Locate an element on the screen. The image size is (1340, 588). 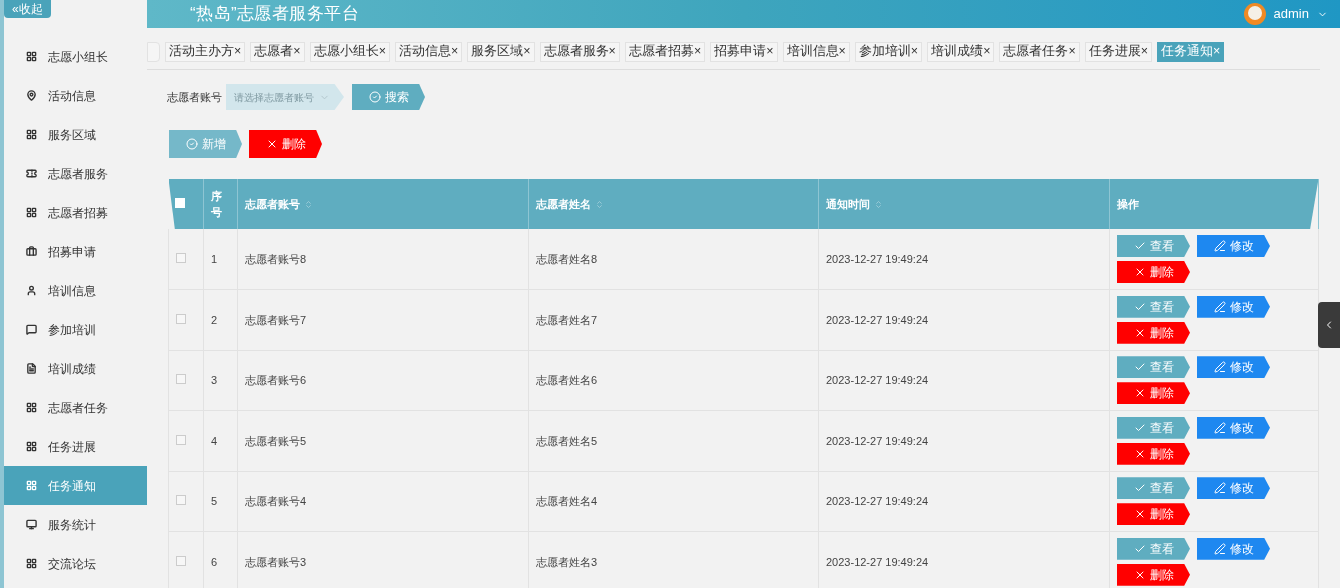
person-icon is located at coordinates (31, 290).